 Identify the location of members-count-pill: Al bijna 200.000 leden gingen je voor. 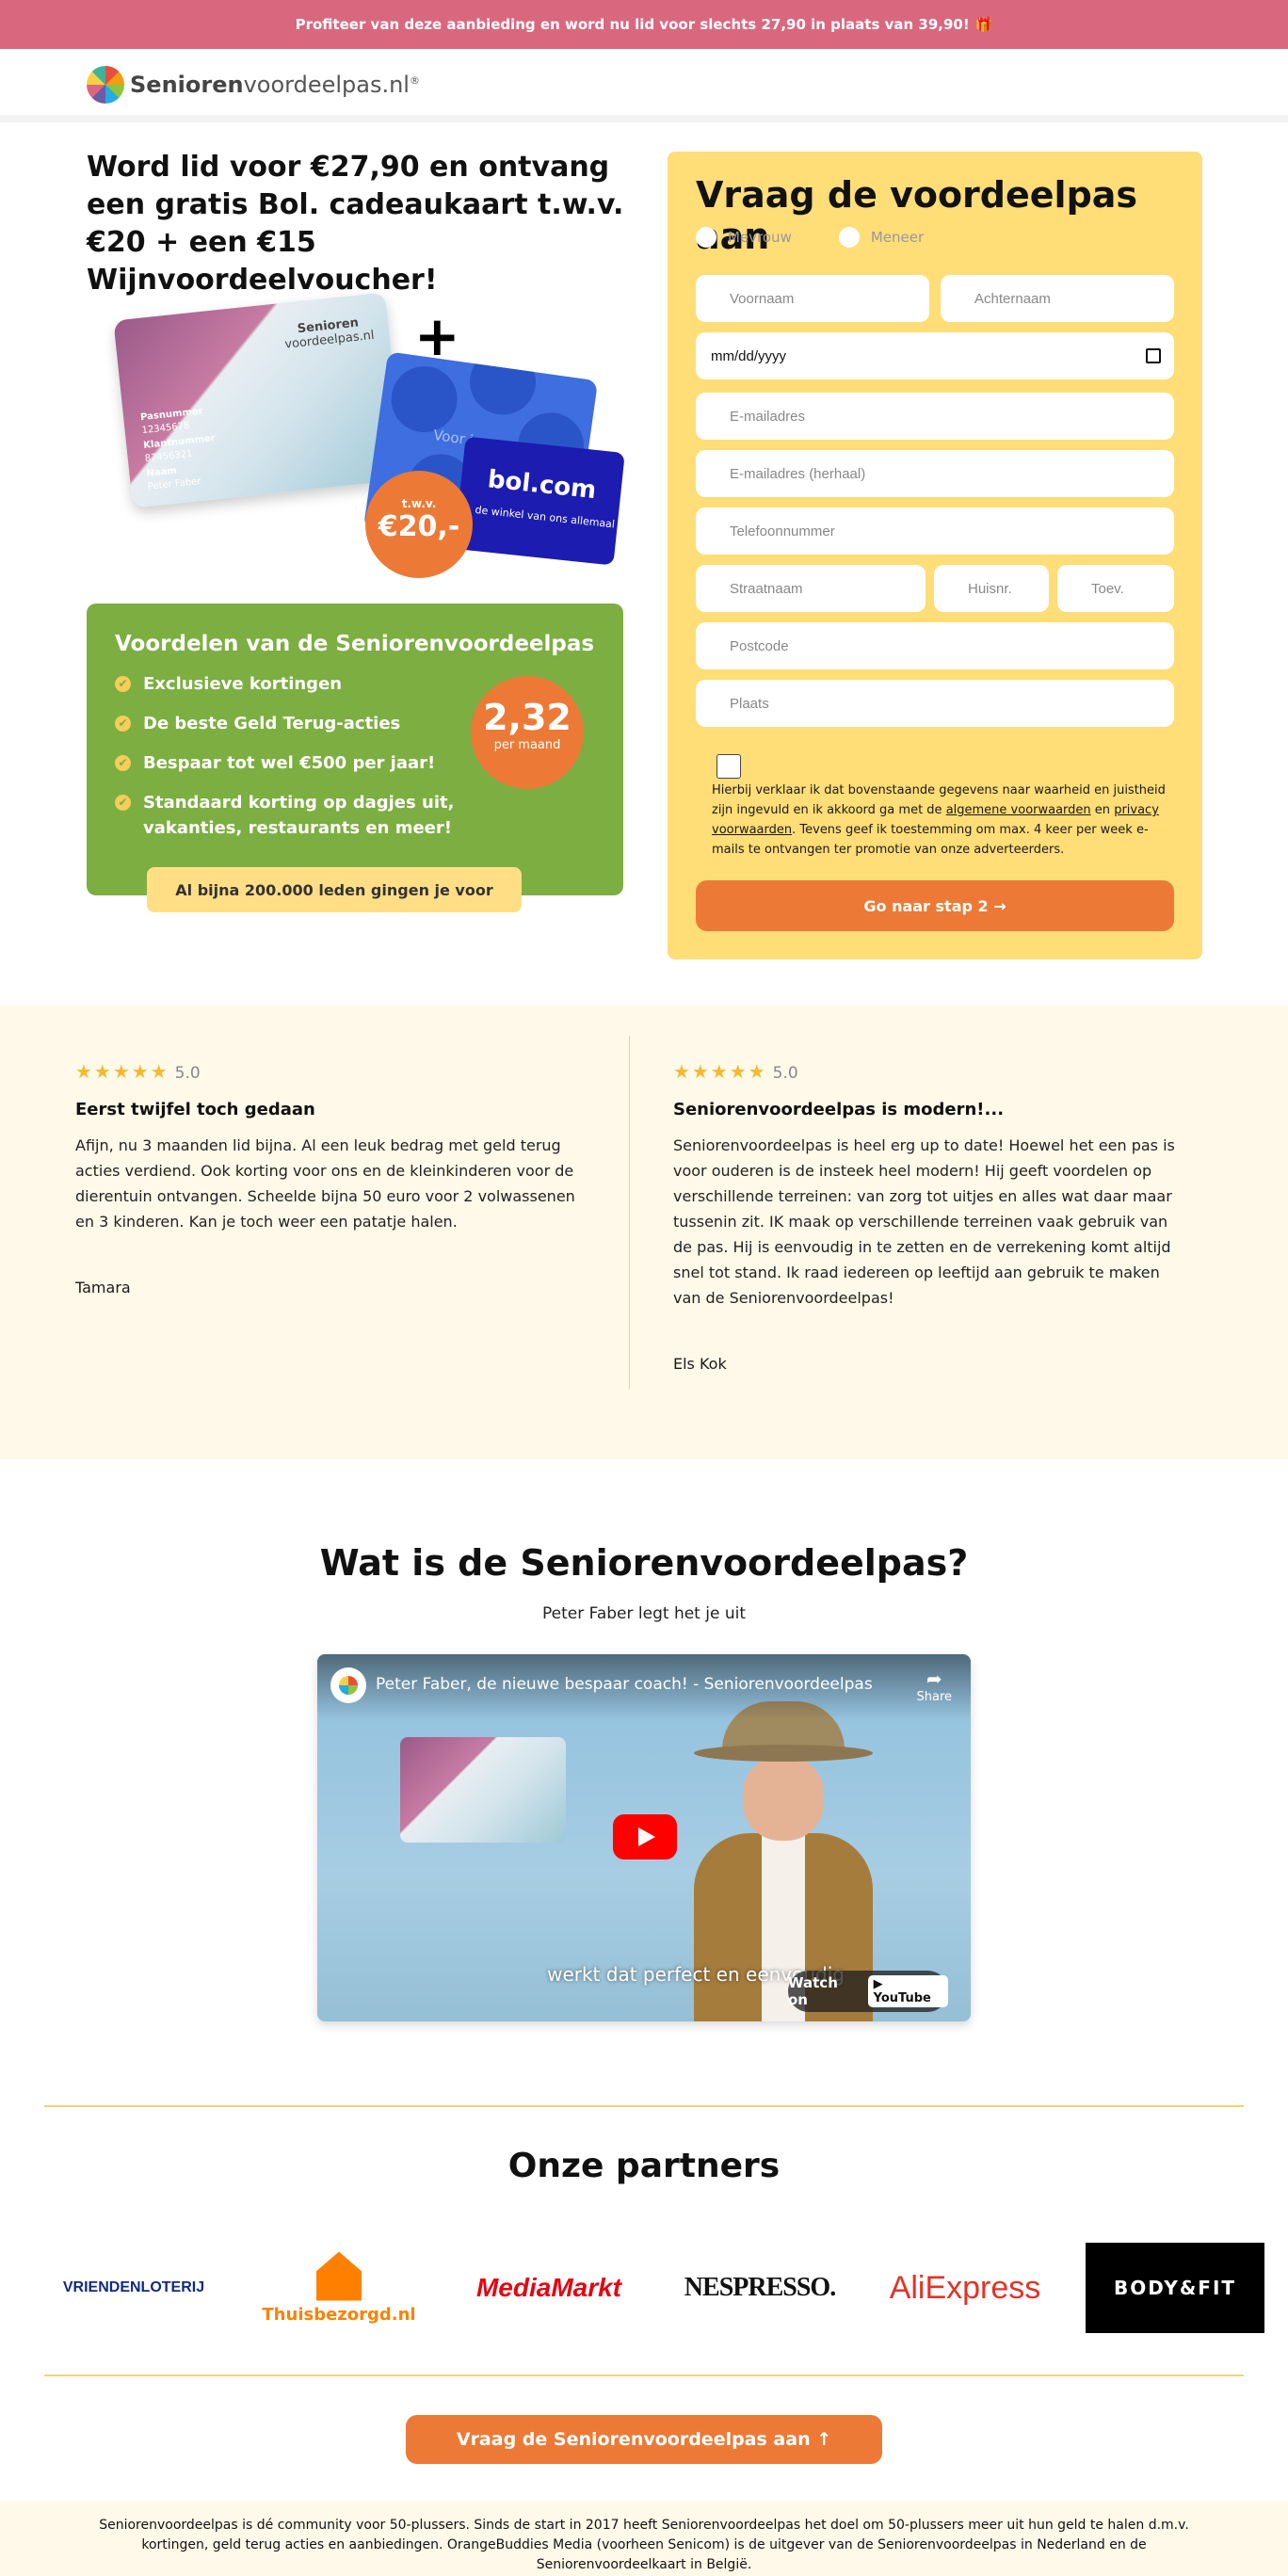
(334, 889).